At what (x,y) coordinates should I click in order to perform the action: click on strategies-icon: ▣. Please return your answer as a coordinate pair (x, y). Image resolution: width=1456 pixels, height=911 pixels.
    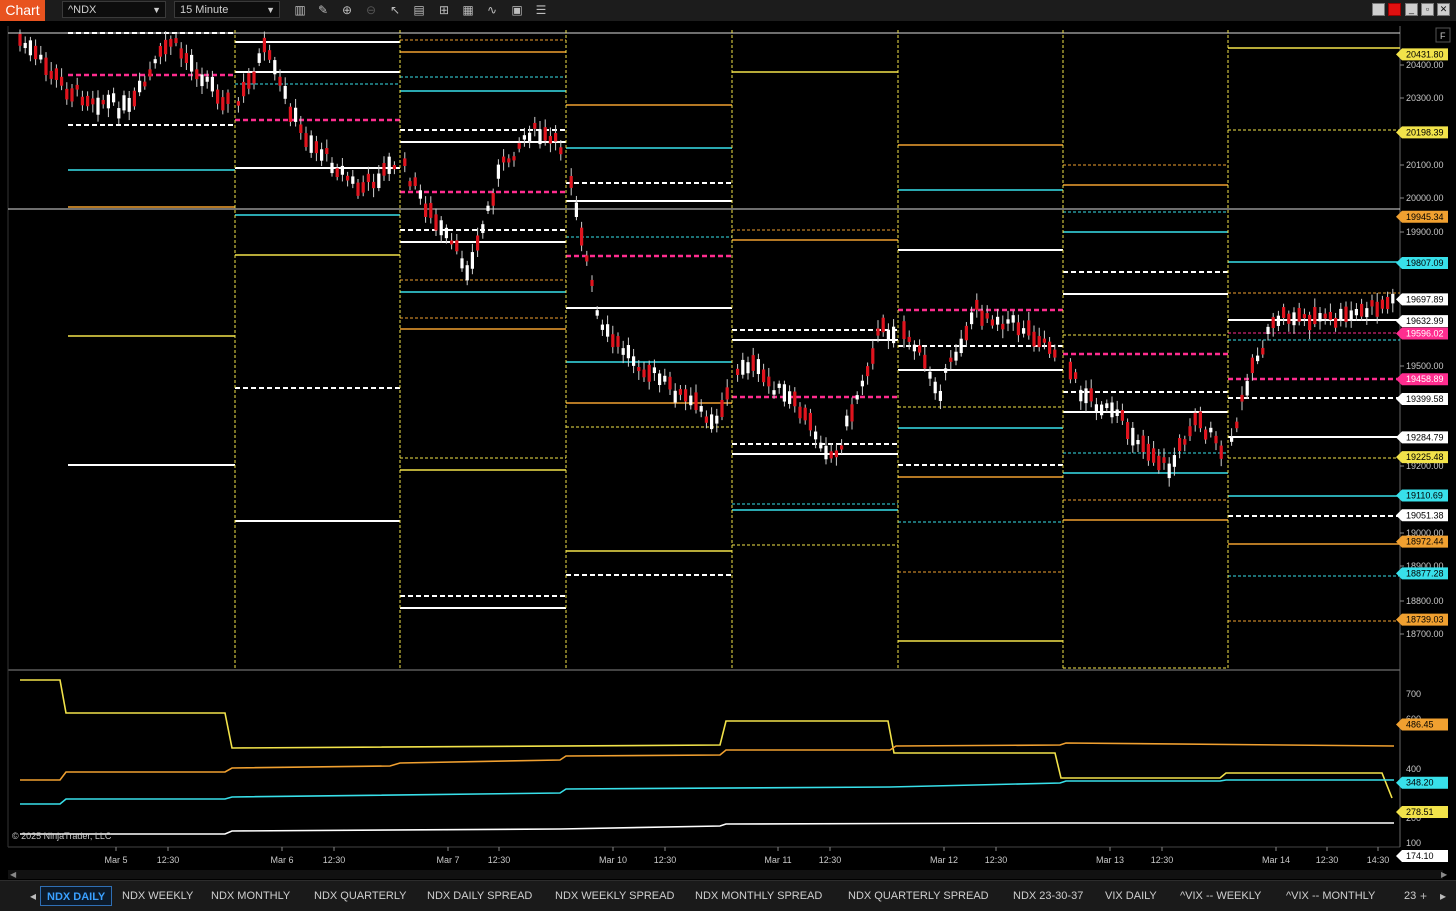
    Looking at the image, I should click on (517, 10).